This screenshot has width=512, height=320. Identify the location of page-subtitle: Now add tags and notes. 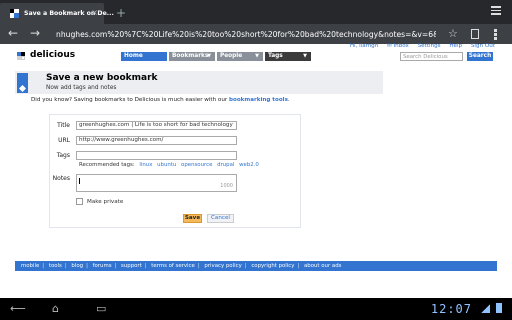
(81, 88).